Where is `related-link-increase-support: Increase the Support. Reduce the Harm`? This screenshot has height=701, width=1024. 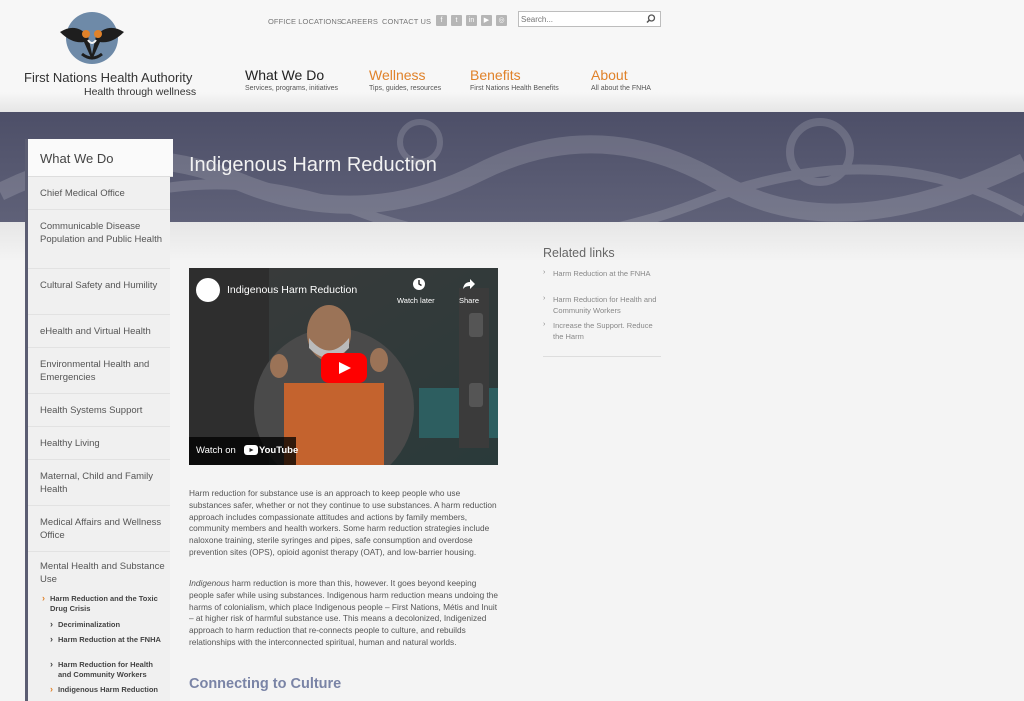
related-link-increase-support: Increase the Support. Reduce the Harm is located at coordinates (608, 331).